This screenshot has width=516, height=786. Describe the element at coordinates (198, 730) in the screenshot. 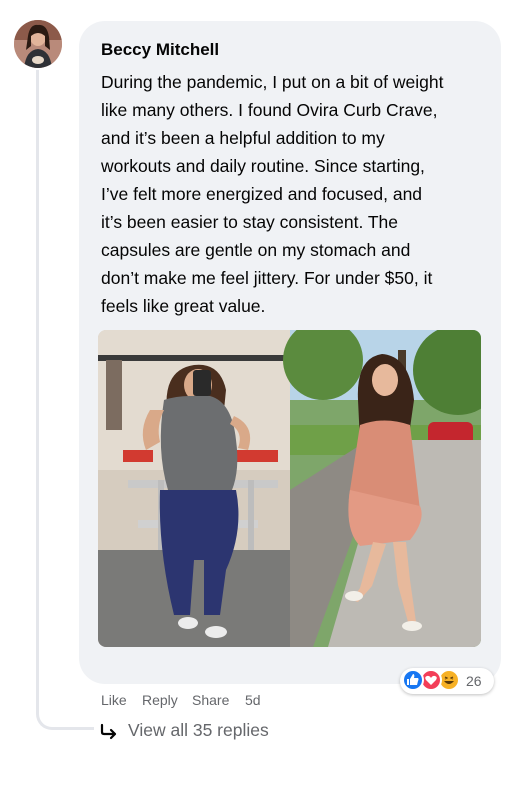

I see `view-replies-label: View all 35 replies` at that location.